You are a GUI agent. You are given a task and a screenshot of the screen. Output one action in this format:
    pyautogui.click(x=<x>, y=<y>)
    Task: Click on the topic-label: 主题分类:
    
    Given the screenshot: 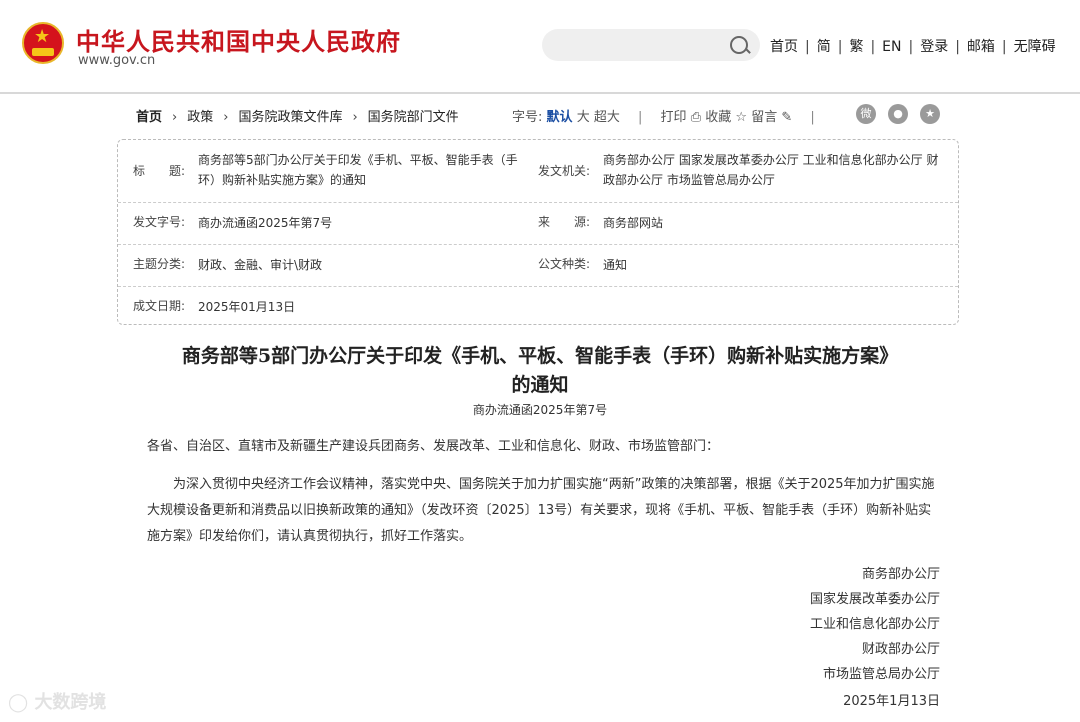 What is the action you would take?
    pyautogui.click(x=159, y=264)
    